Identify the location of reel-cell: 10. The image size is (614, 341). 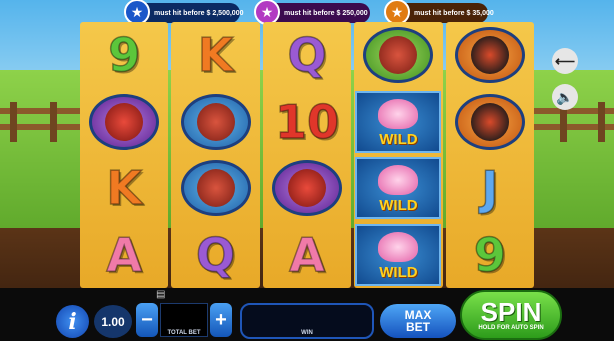
(307, 122).